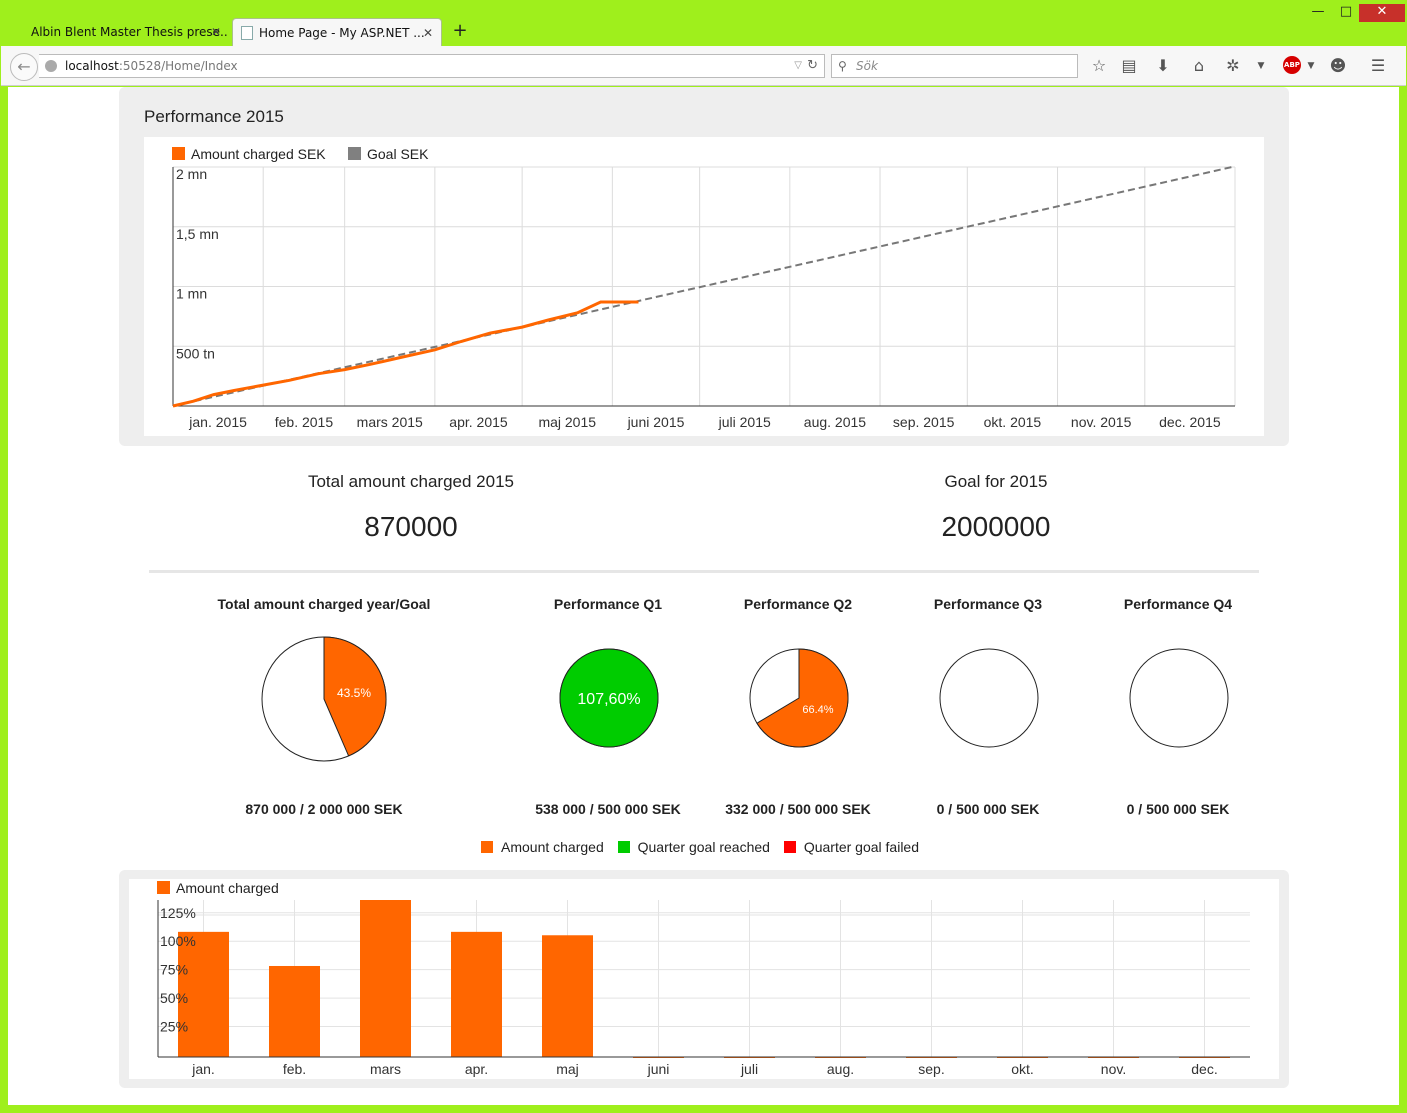  Describe the element at coordinates (227, 888) in the screenshot. I see `legend-label: Amount charged` at that location.